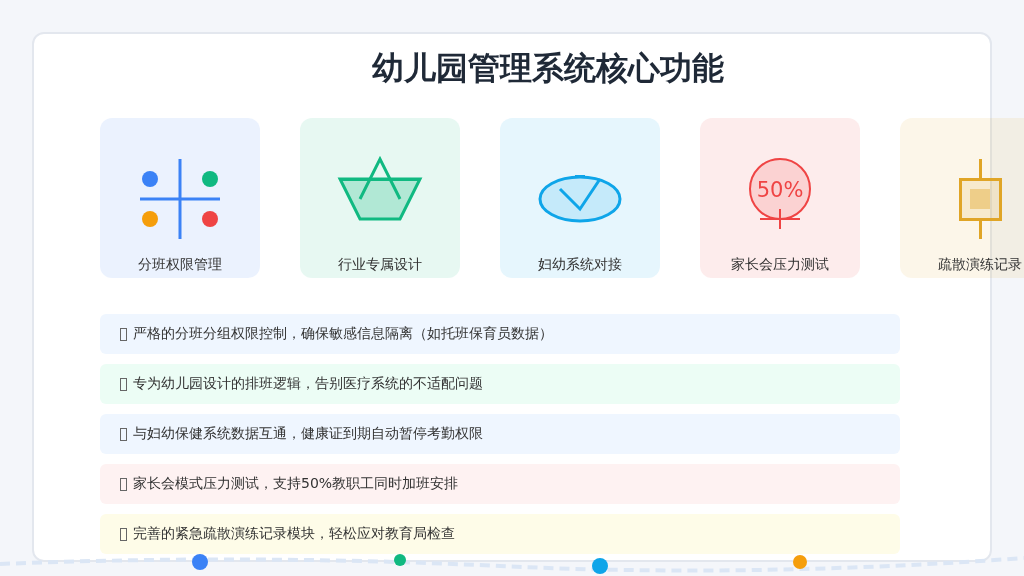 Image resolution: width=1024 pixels, height=576 pixels. I want to click on feature-label: 家长会压力测试, so click(780, 265).